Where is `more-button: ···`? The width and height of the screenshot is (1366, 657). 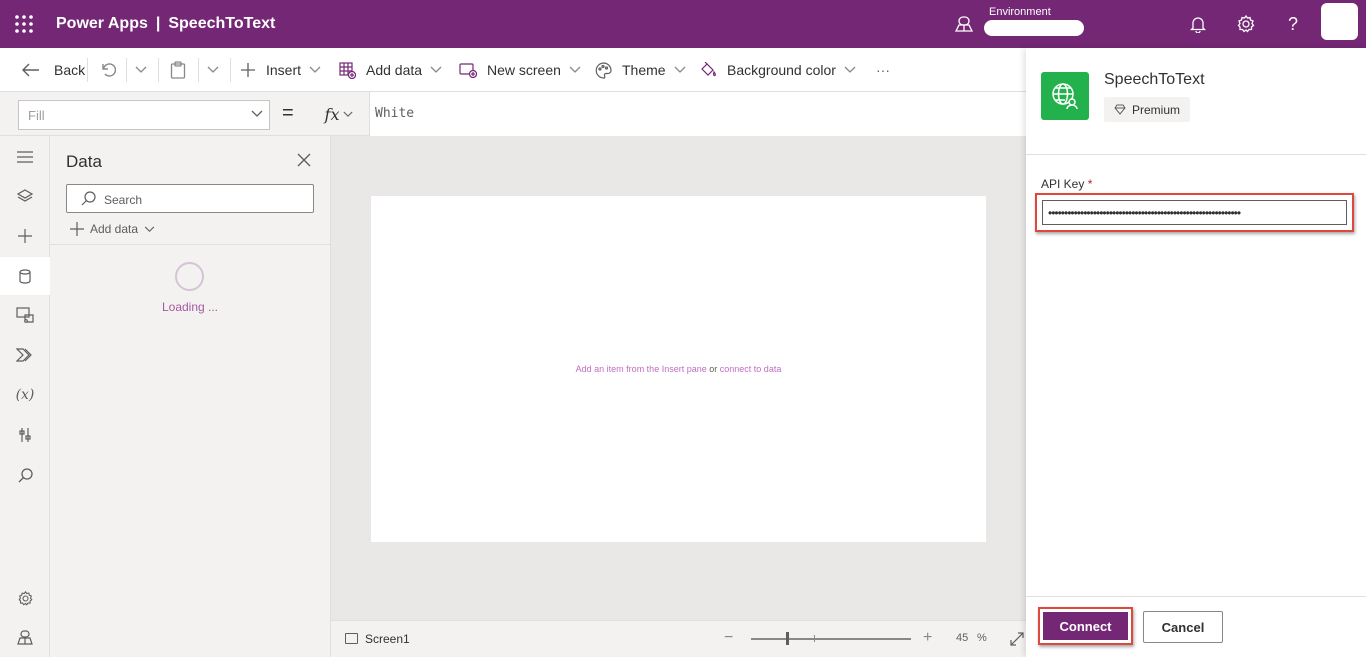 more-button: ··· is located at coordinates (883, 70).